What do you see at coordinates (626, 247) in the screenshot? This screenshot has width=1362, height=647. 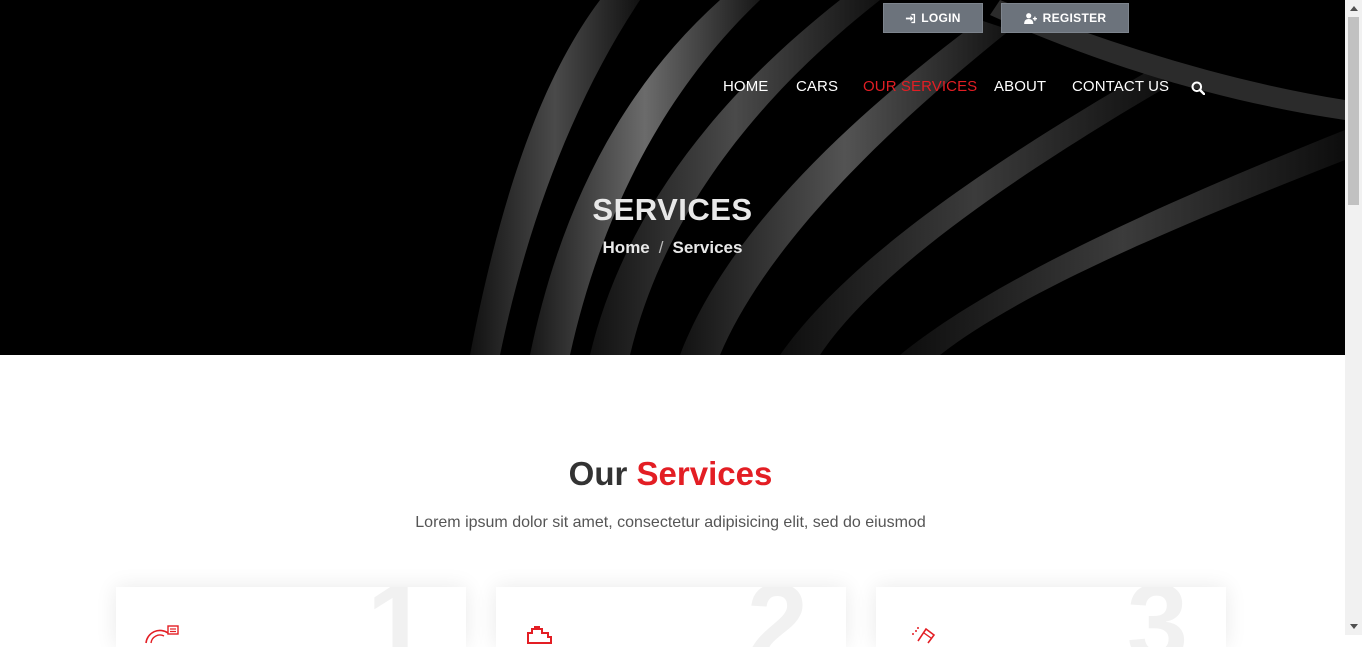 I see `breadcrumb-home-link: Home` at bounding box center [626, 247].